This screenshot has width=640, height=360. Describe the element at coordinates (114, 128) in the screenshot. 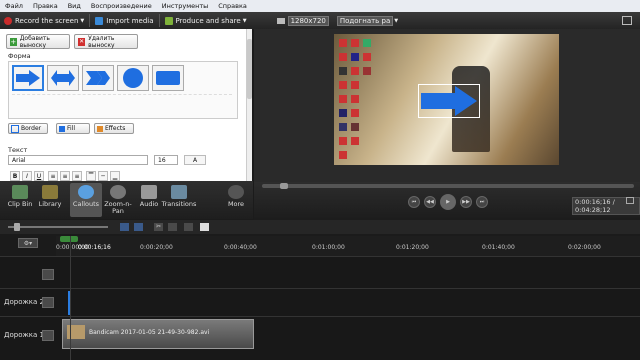

I see `effects-button: Effects` at that location.